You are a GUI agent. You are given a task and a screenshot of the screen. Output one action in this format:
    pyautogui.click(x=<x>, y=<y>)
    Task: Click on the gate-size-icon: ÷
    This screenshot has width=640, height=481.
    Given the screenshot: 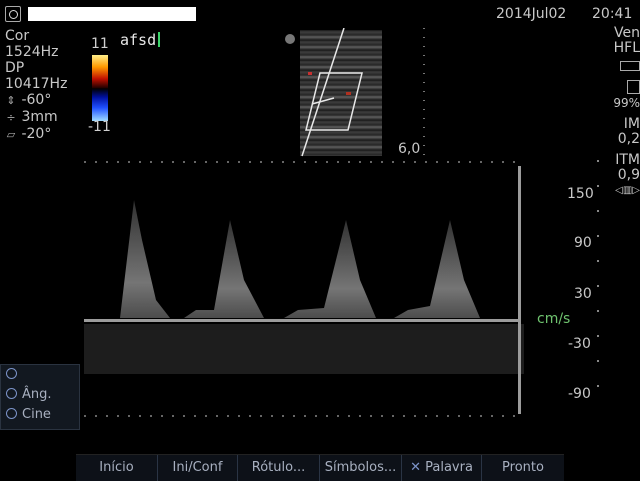 What is the action you would take?
    pyautogui.click(x=11, y=117)
    